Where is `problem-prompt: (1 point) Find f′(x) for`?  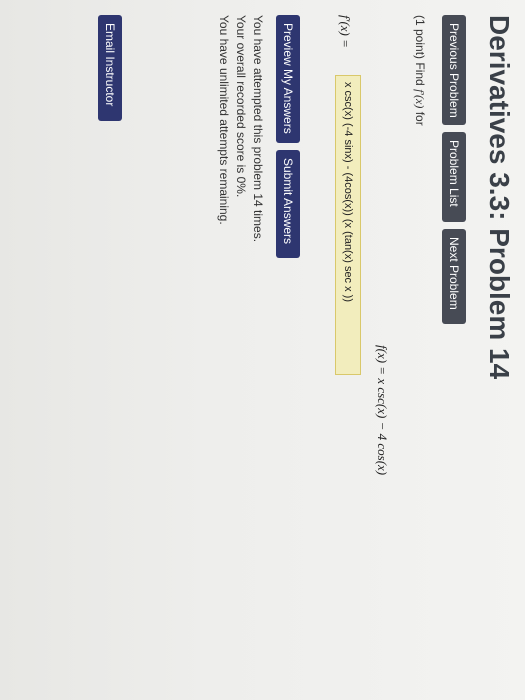
problem-prompt: (1 point) Find f′(x) for is located at coordinates (419, 70).